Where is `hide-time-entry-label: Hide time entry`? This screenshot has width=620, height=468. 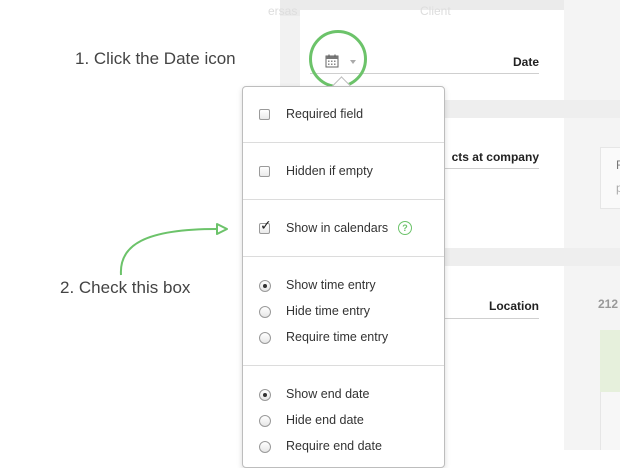 hide-time-entry-label: Hide time entry is located at coordinates (328, 311).